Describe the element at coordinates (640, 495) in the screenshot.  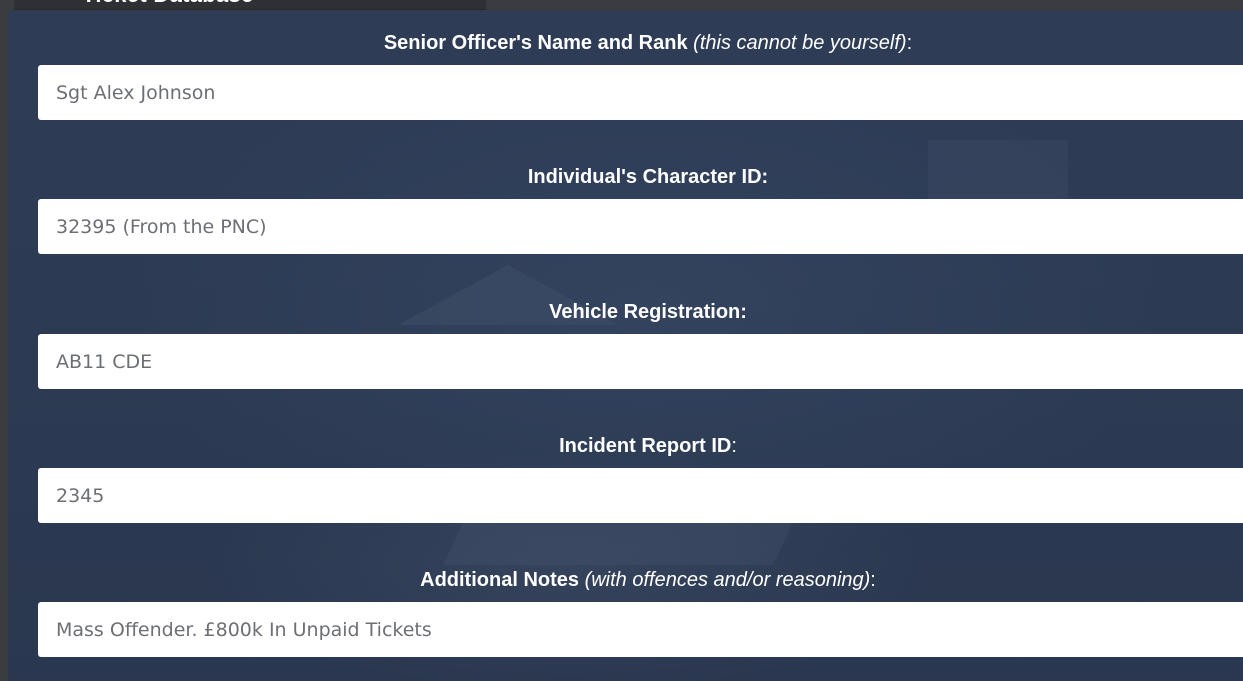
I see `incident-report-input` at that location.